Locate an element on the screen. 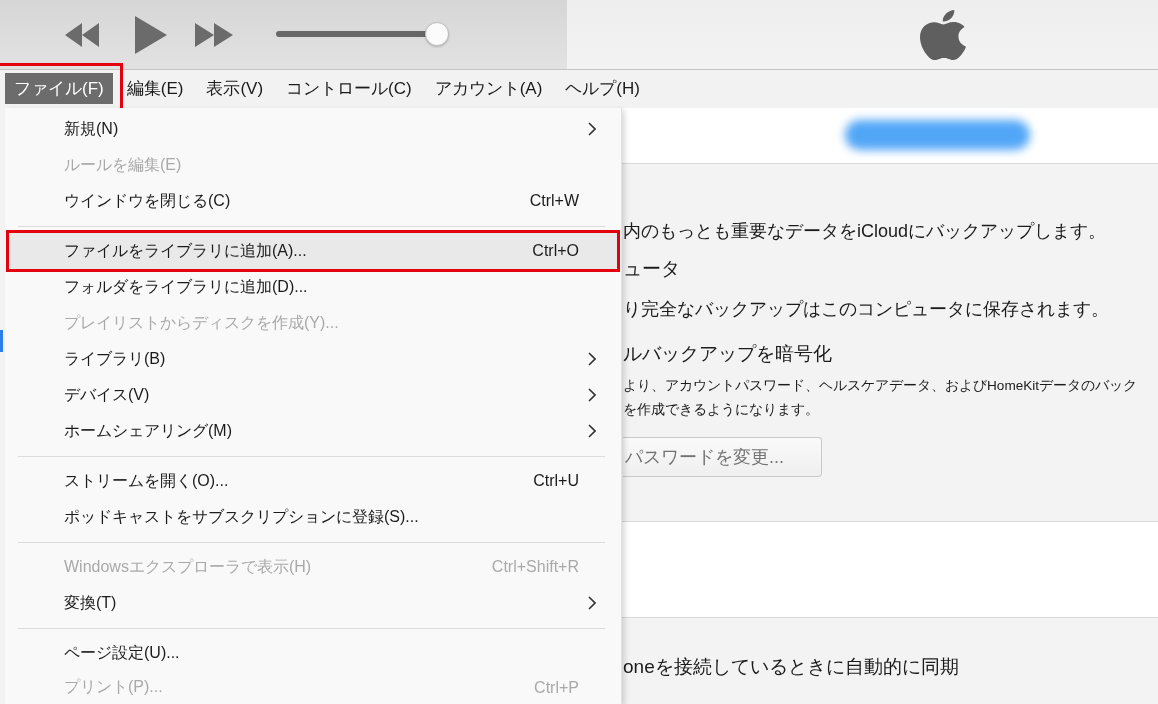  menu-item: ライブラリ(B) is located at coordinates (313, 359).